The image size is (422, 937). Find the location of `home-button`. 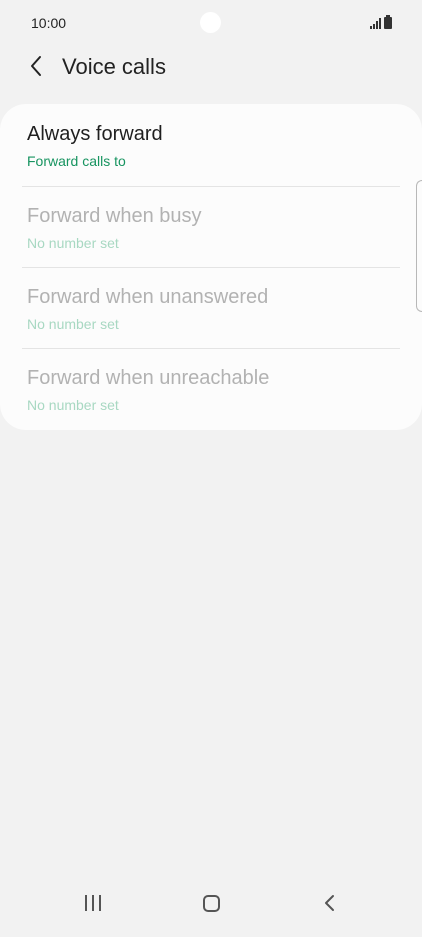

home-button is located at coordinates (211, 903).